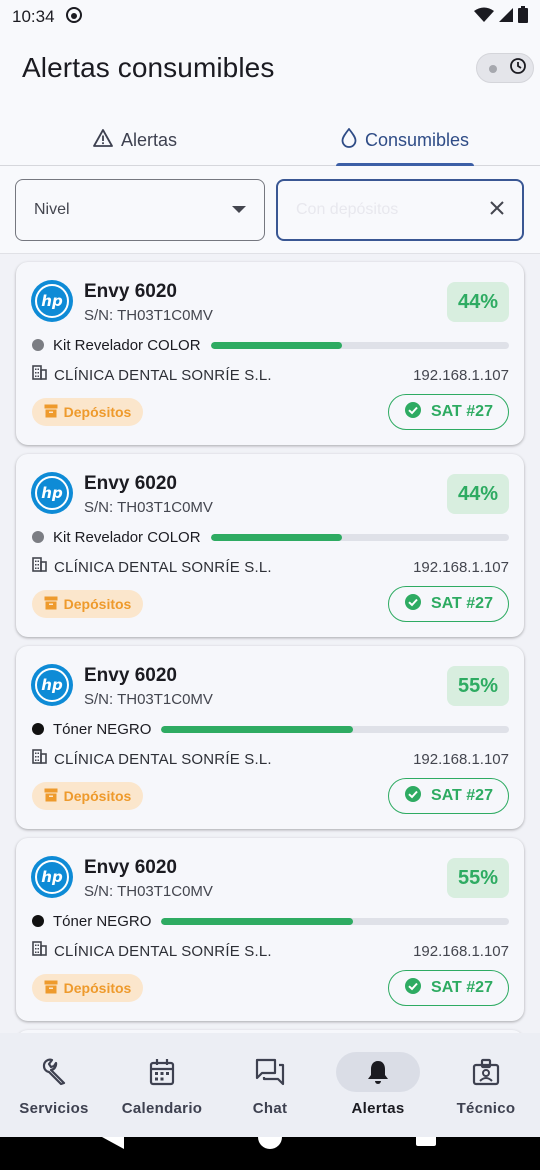  Describe the element at coordinates (162, 1108) in the screenshot. I see `nav-label: Calendario` at that location.